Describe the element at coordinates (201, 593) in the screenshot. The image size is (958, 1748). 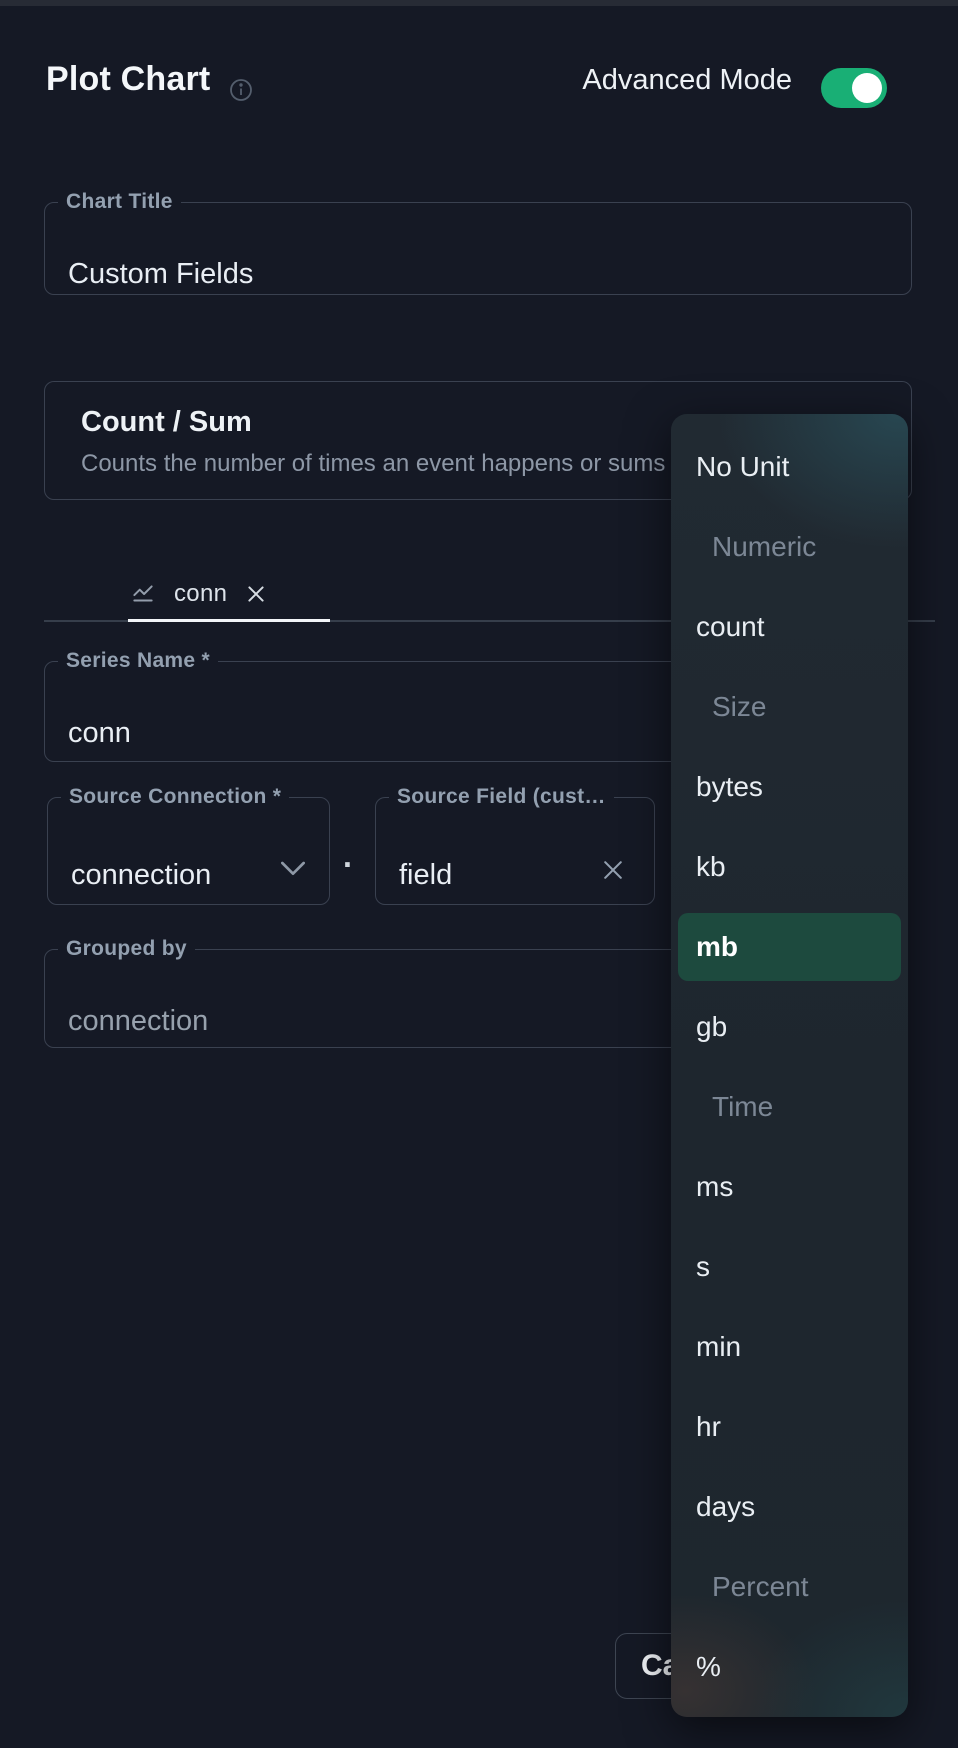
I see `series-tab-label: conn` at that location.